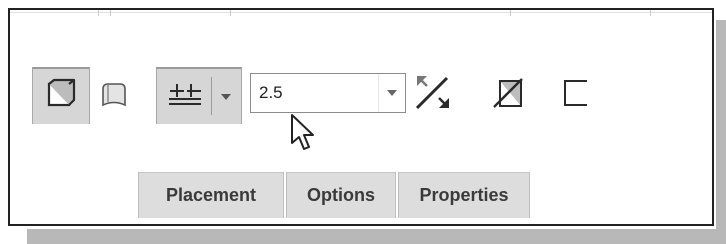 The image size is (726, 244). I want to click on depth-value-input: 2.5, so click(314, 93).